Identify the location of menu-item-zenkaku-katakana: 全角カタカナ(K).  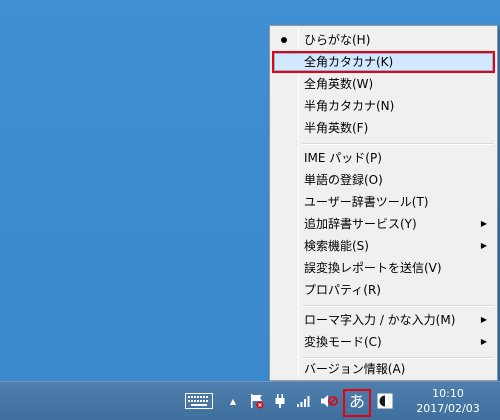
(383, 62).